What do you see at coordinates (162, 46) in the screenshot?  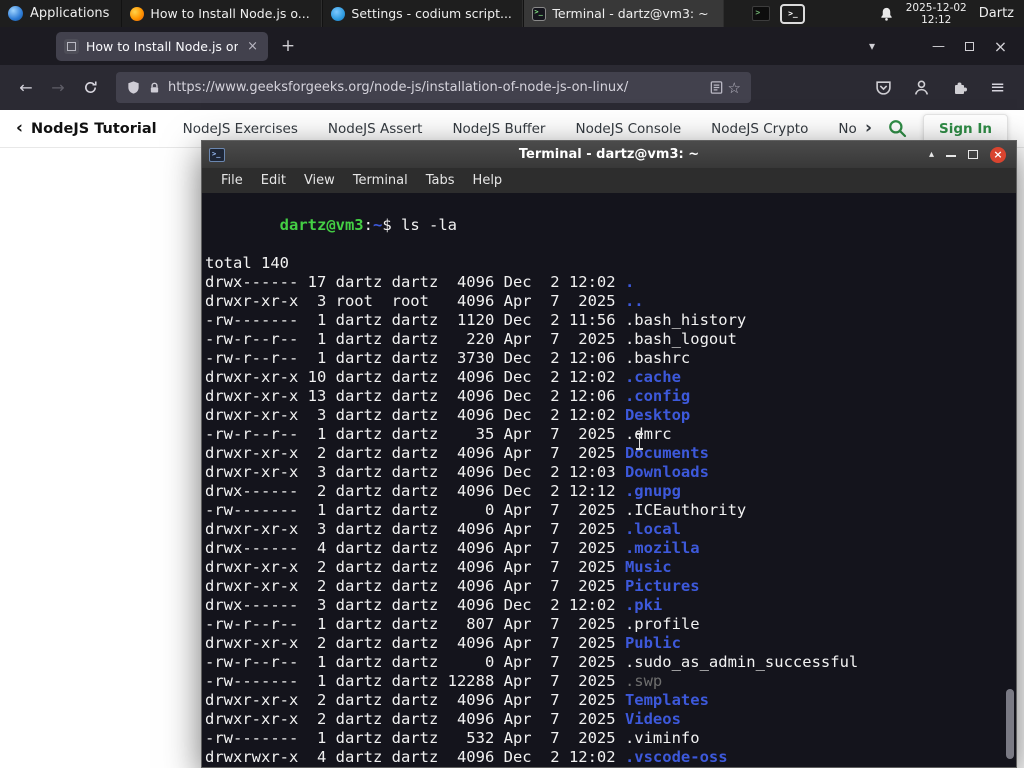 I see `browser-tab-active: How to Install Node.js on... ×` at bounding box center [162, 46].